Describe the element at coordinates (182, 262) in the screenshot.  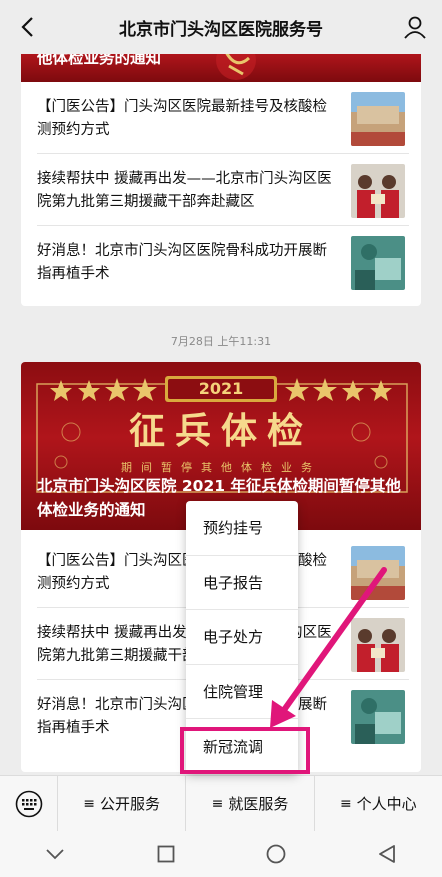
I see `news-item-text: 好消息！北京市门头沟区医院骨科成功开展断指再植手术` at that location.